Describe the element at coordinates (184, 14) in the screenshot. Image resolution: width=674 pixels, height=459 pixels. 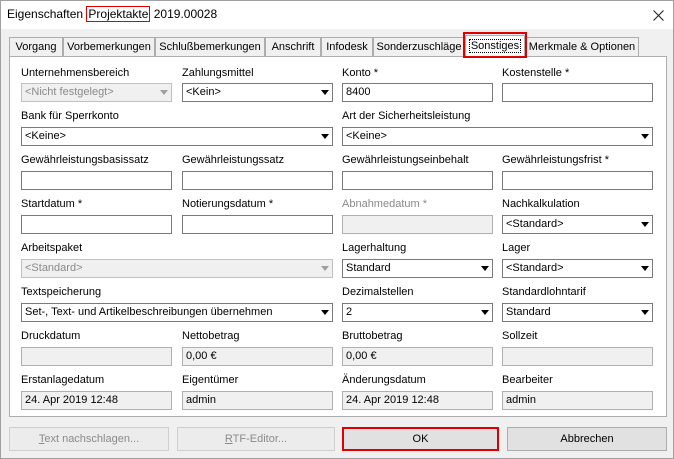
I see `title-suffix: 2019.00028` at that location.